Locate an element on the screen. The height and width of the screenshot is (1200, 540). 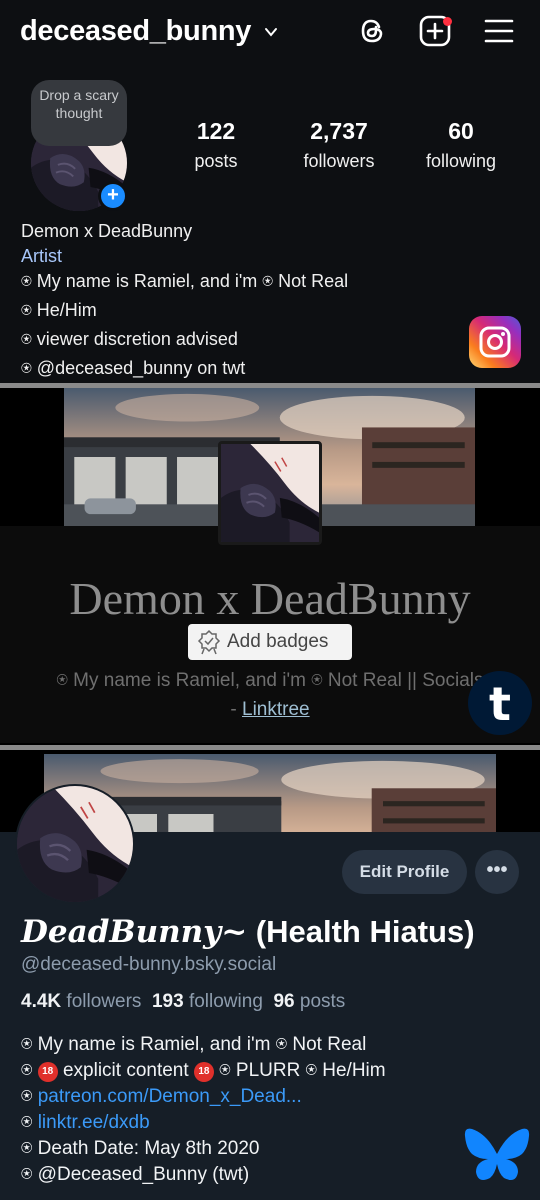
display-name-rest: (Health Hiatus) is located at coordinates (361, 931).